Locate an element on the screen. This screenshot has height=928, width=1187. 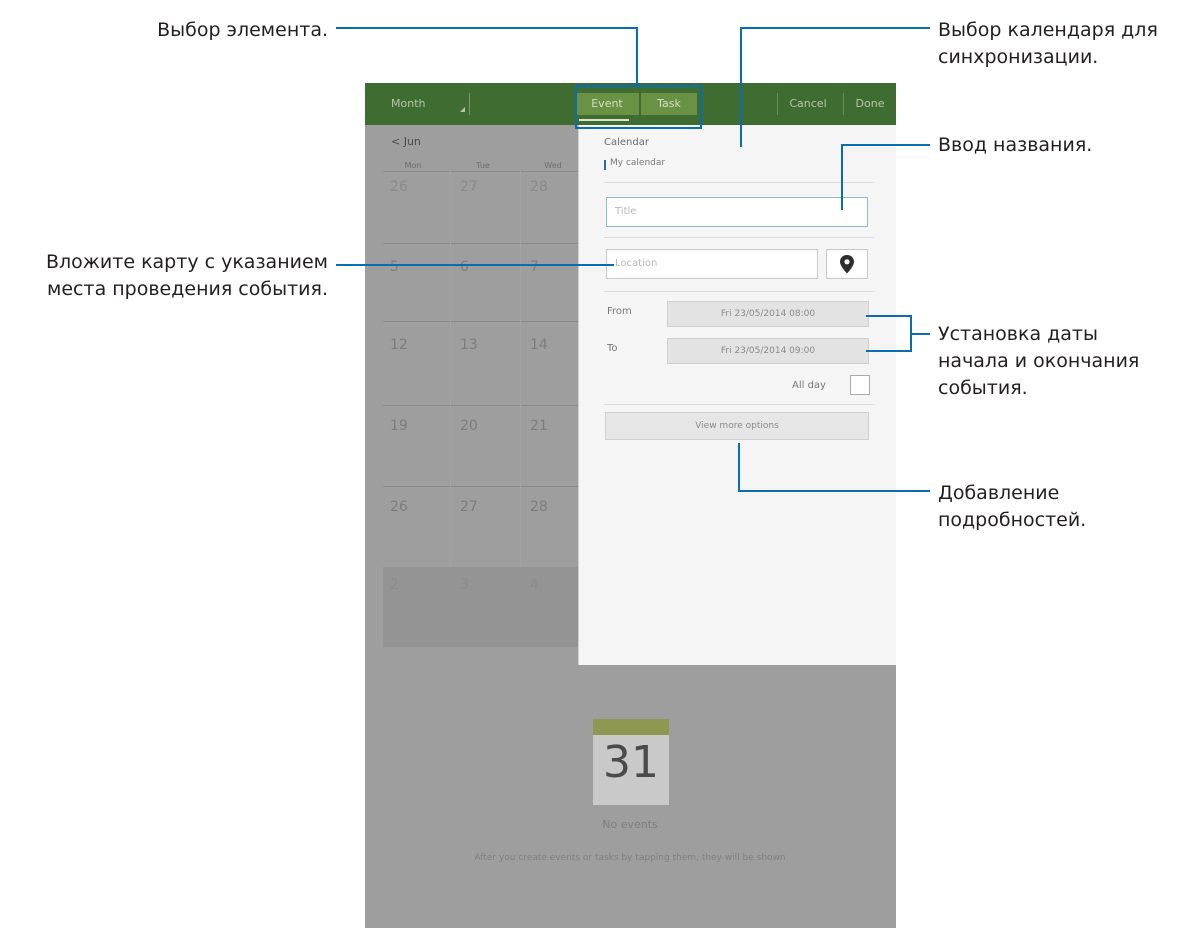
day-cell: 2 is located at coordinates (394, 585).